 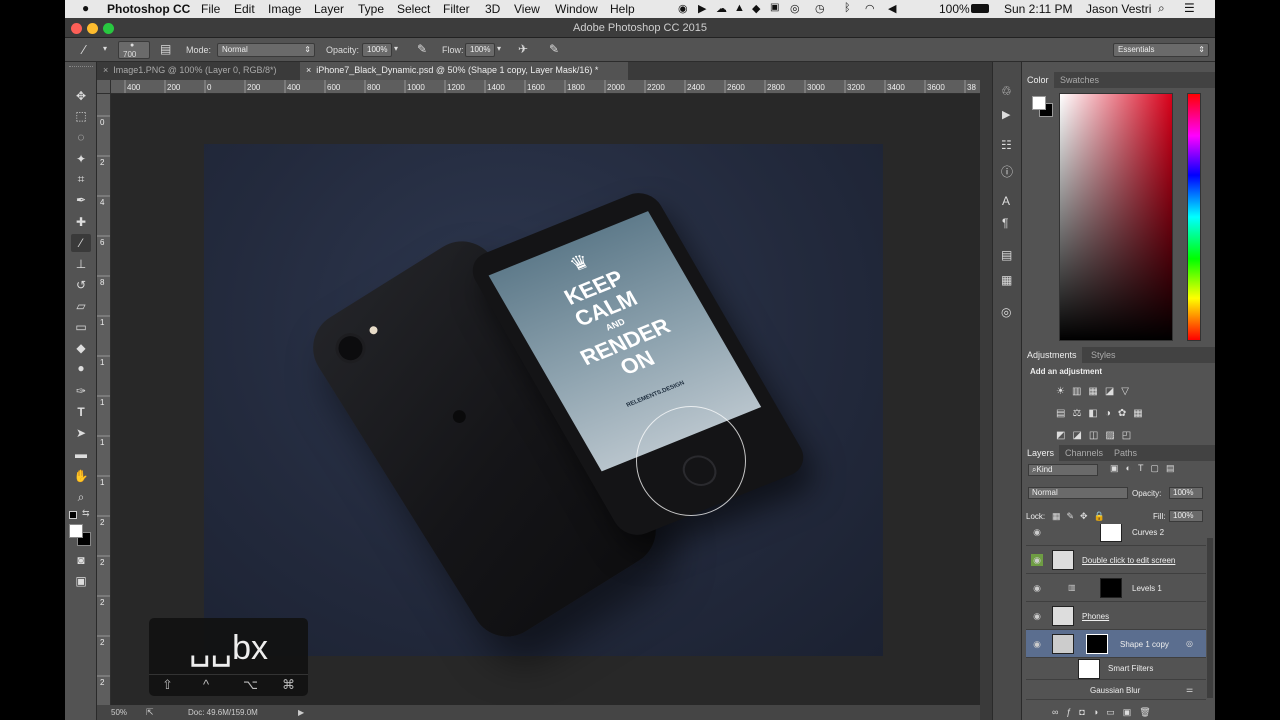 What do you see at coordinates (892, 8) in the screenshot?
I see `volume-icon: ◀` at bounding box center [892, 8].